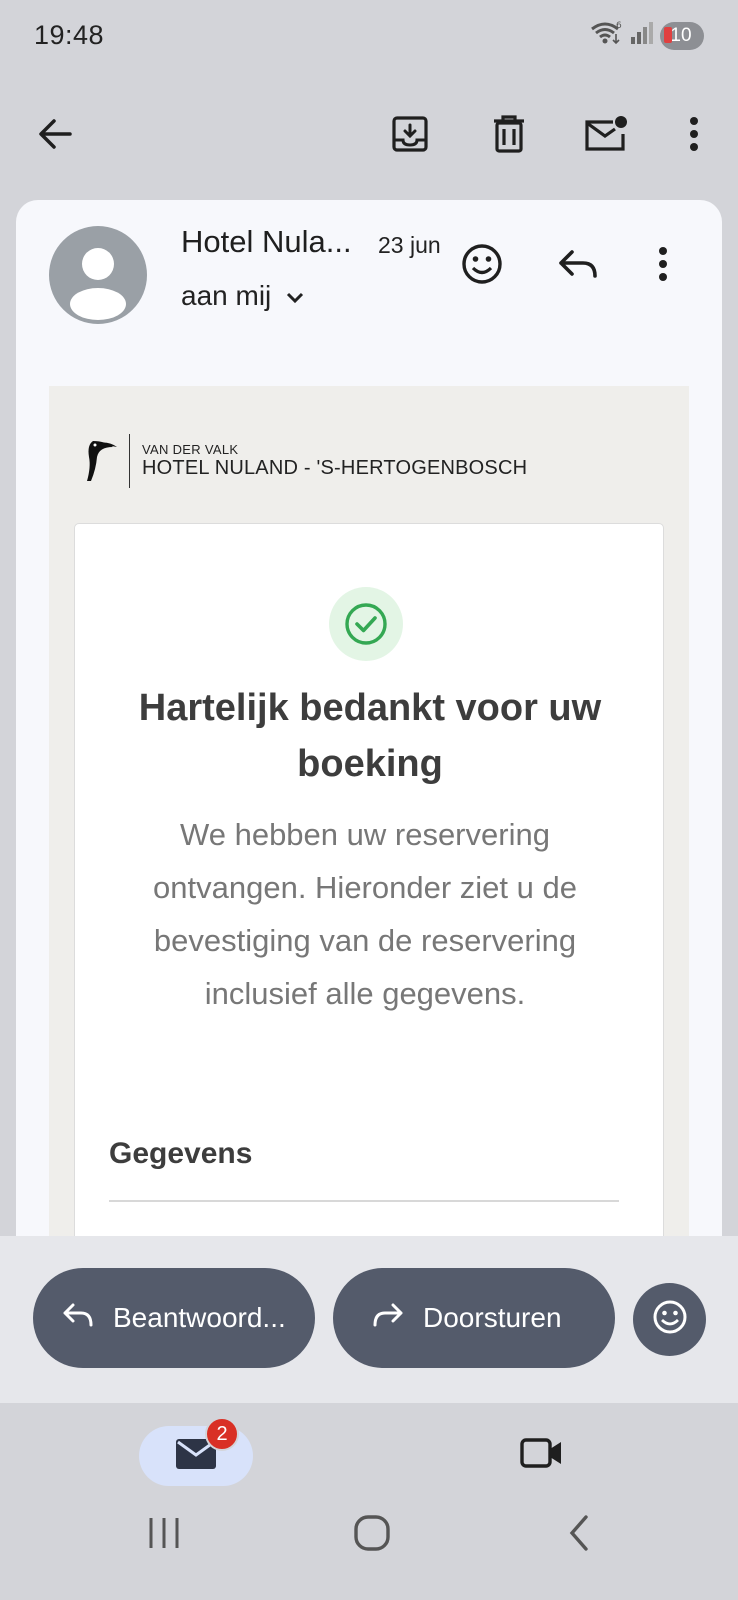 Image resolution: width=738 pixels, height=1600 pixels. Describe the element at coordinates (388, 1318) in the screenshot. I see `forward-icon` at that location.